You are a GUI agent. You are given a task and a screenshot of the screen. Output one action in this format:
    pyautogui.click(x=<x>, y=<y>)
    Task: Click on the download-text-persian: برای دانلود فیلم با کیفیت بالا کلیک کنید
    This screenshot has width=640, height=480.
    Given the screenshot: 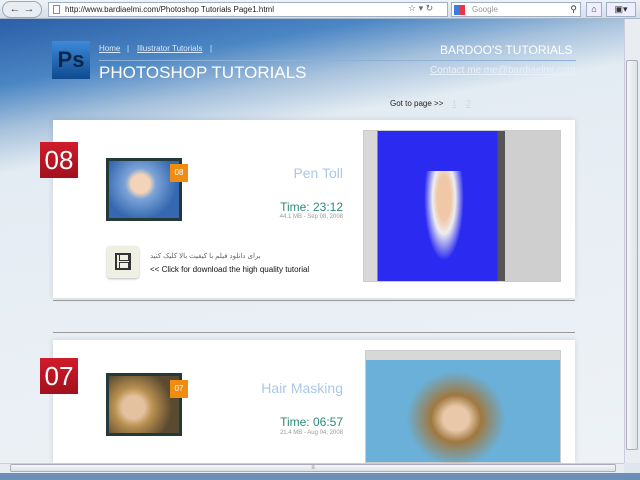 What is the action you would take?
    pyautogui.click(x=205, y=256)
    